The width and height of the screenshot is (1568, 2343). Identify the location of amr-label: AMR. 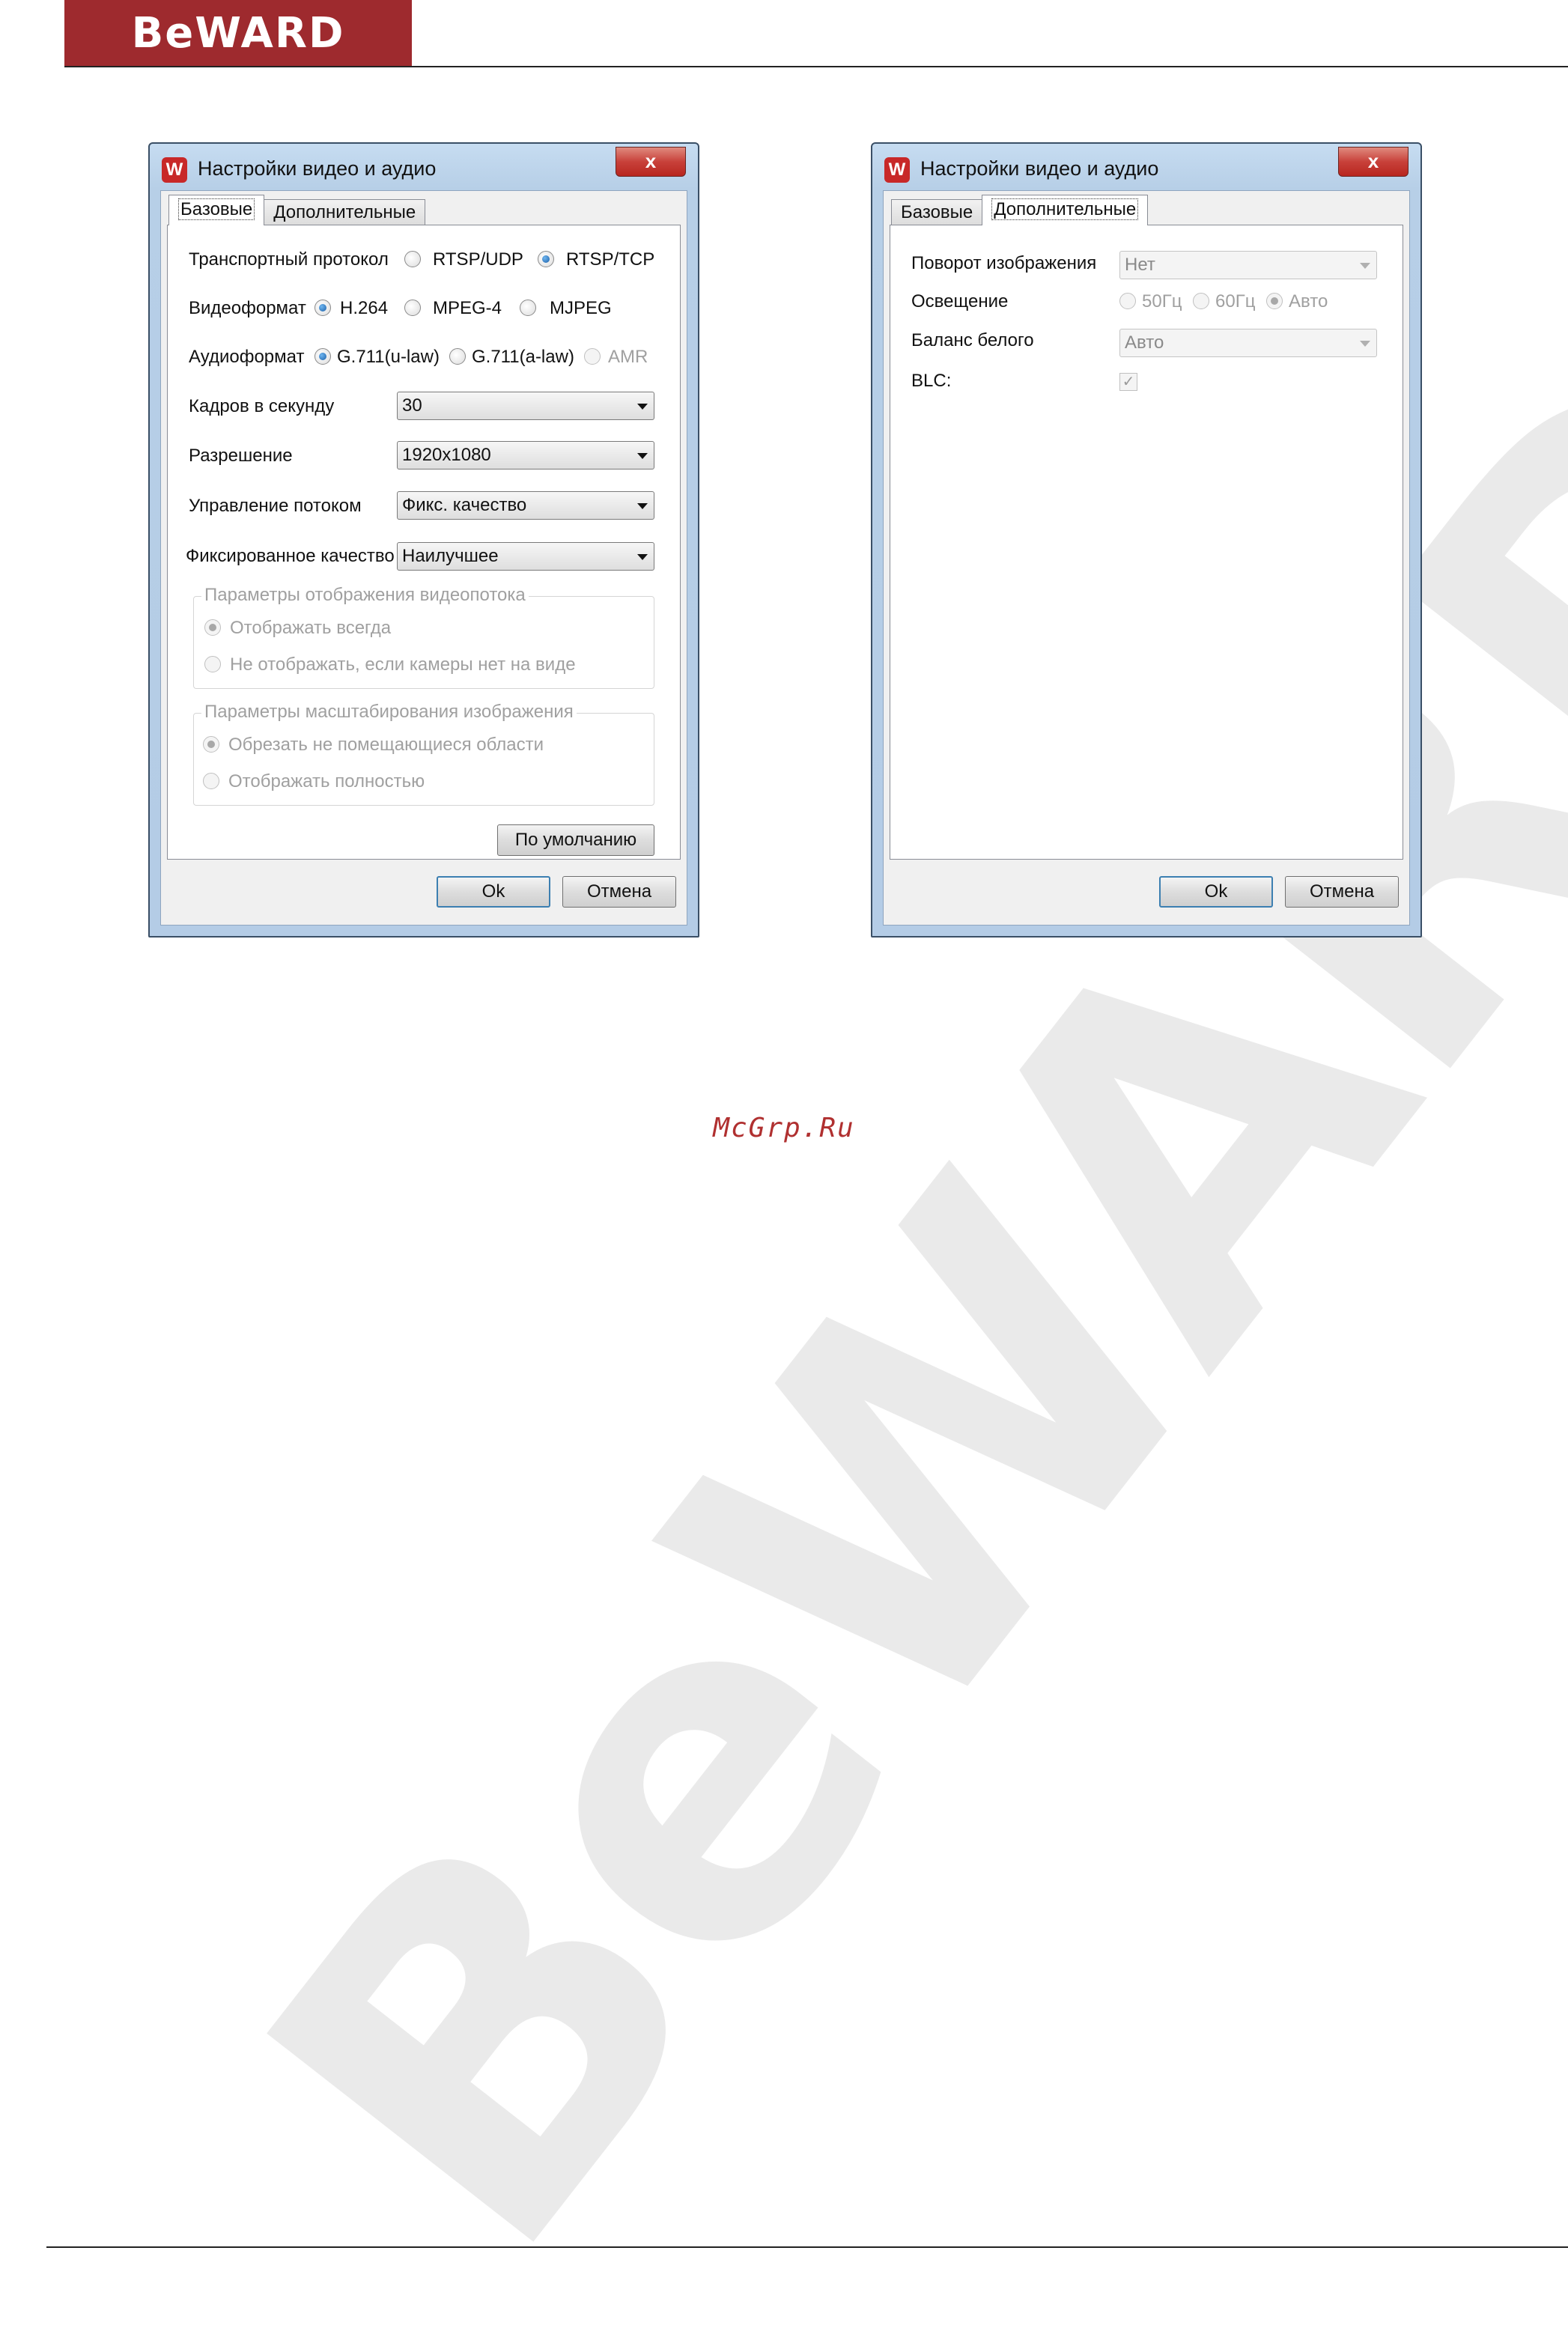
(628, 357).